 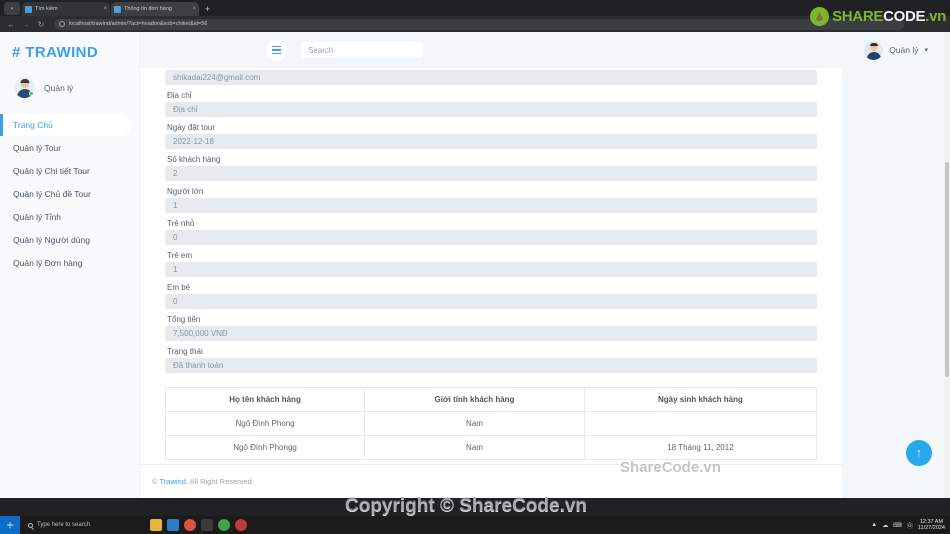 What do you see at coordinates (947, 269) in the screenshot?
I see `page-scrollbar-thumb` at bounding box center [947, 269].